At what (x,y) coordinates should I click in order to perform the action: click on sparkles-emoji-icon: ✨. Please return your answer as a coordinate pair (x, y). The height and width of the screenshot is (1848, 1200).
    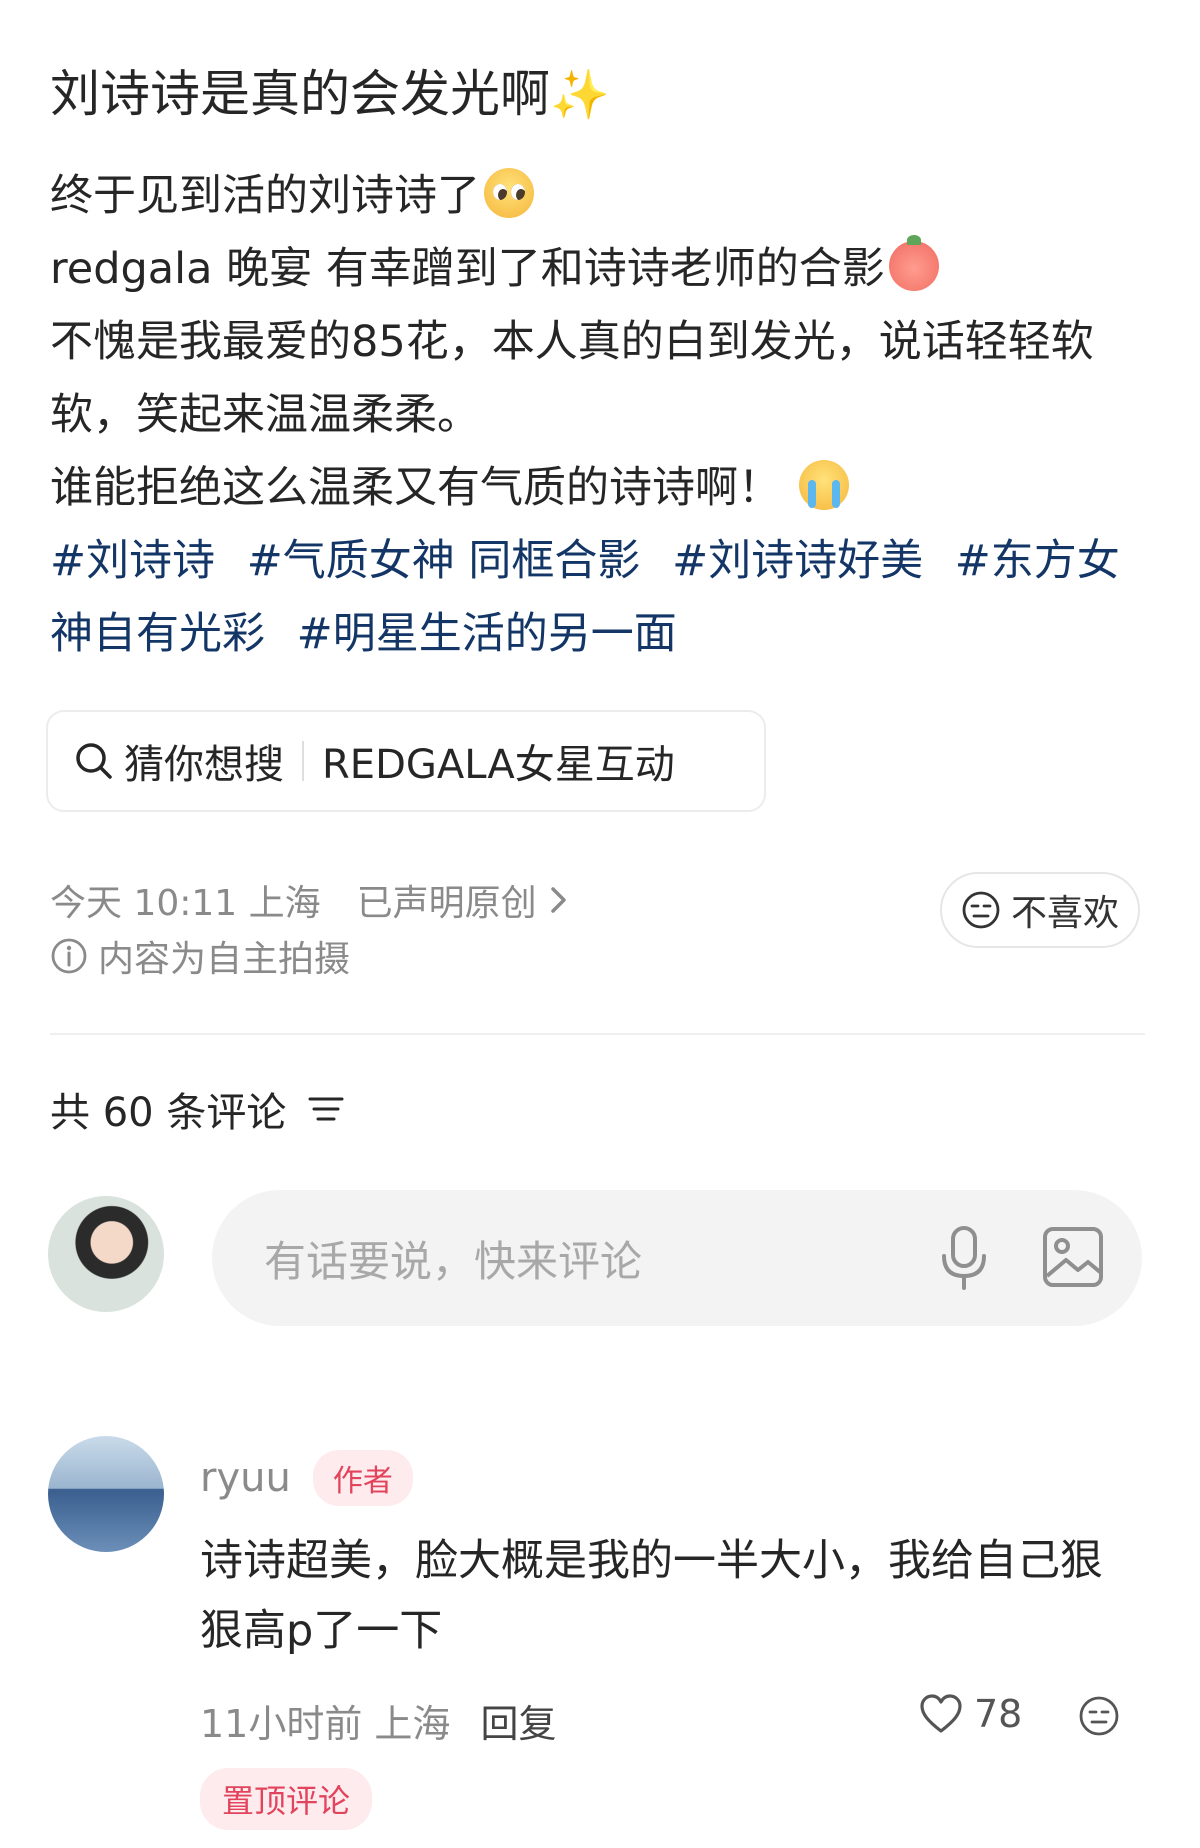
    Looking at the image, I should click on (580, 95).